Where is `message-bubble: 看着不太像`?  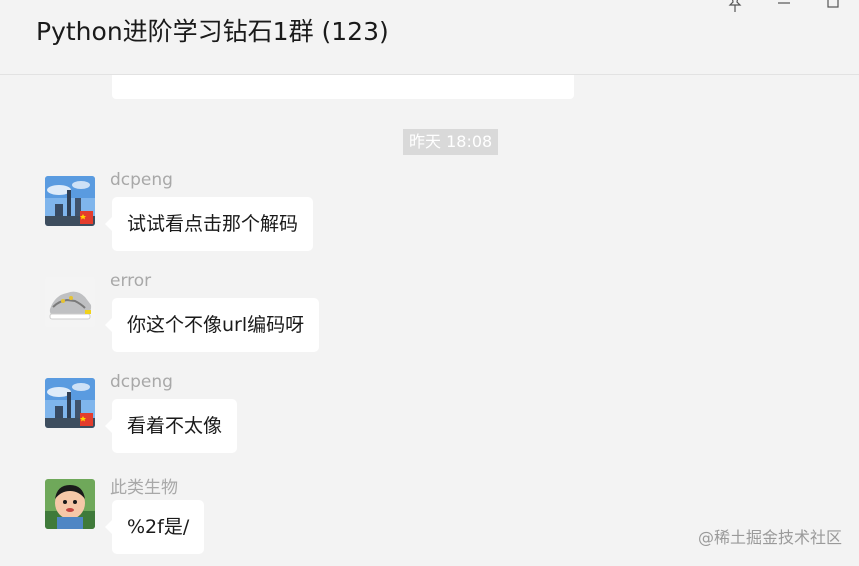 message-bubble: 看着不太像 is located at coordinates (171, 426).